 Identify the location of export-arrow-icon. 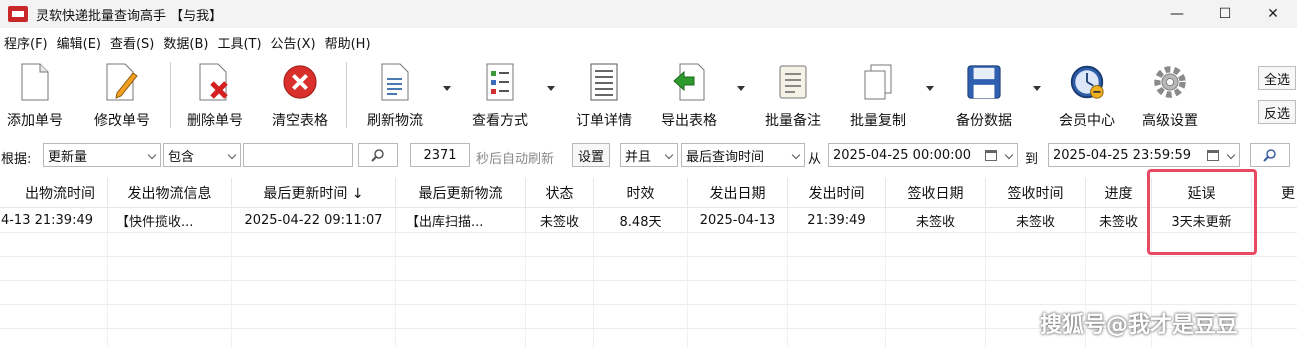
(689, 82).